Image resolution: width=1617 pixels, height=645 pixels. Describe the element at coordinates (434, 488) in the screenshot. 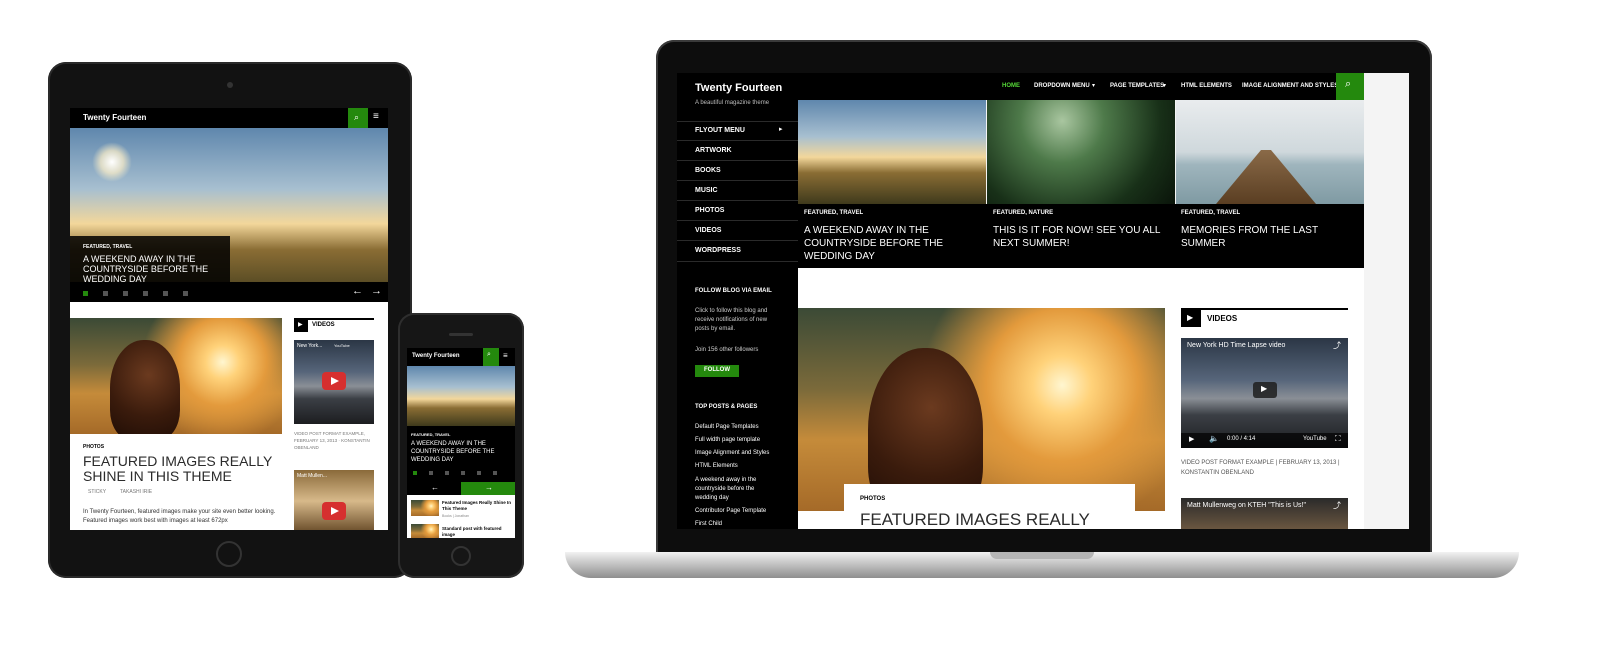

I see `phone-slider-prev: ←` at that location.